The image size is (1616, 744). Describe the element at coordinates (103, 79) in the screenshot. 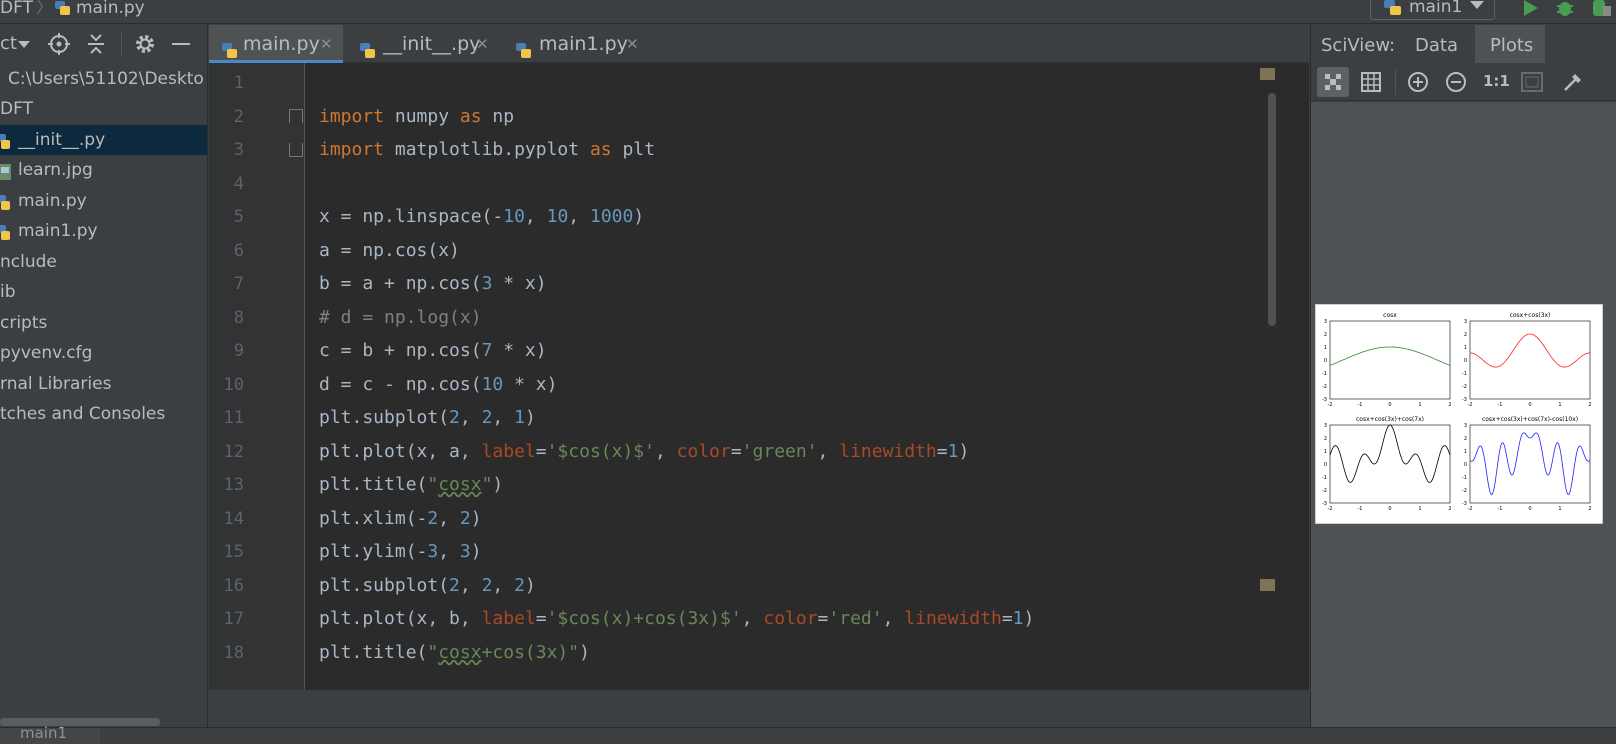

I see `tree-row-path: C:\Users\51102\Deskto` at that location.